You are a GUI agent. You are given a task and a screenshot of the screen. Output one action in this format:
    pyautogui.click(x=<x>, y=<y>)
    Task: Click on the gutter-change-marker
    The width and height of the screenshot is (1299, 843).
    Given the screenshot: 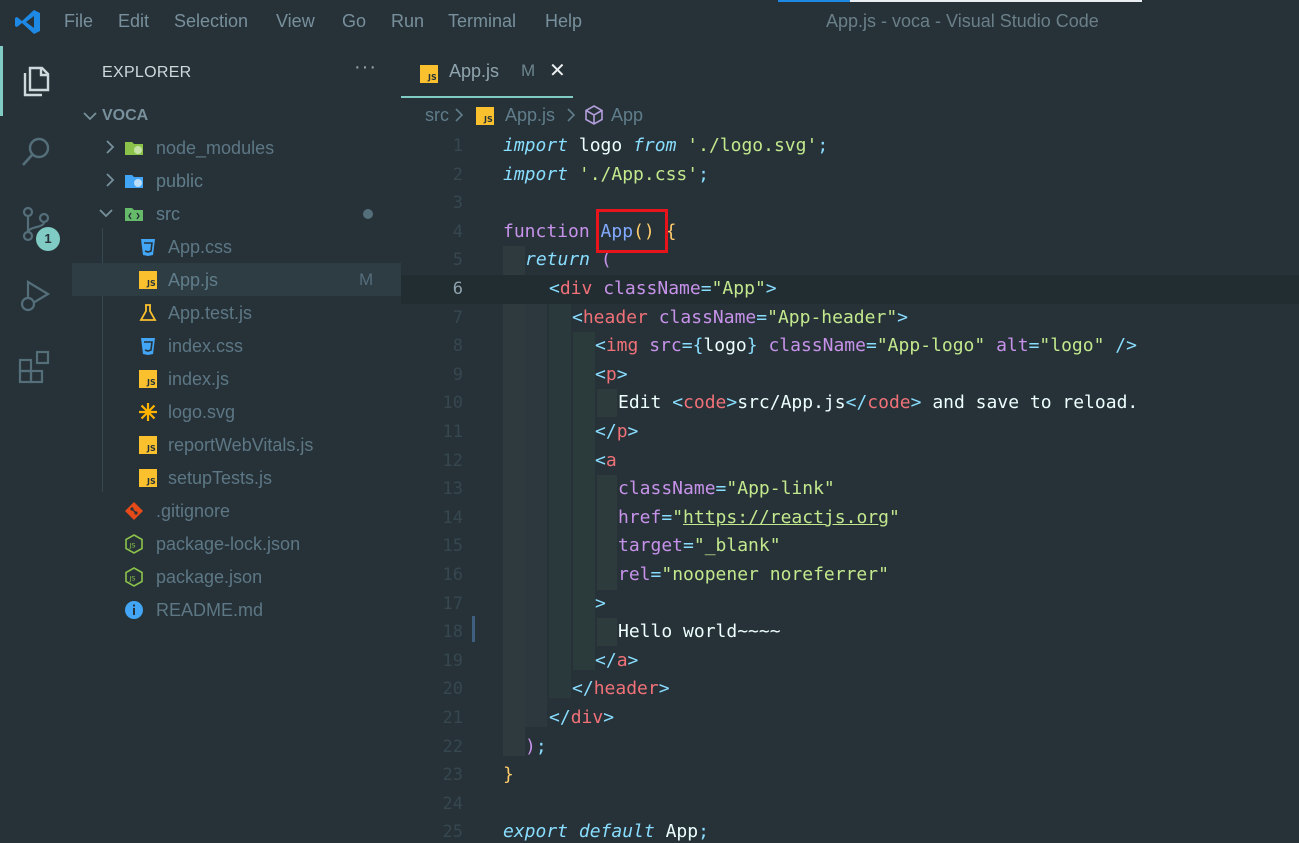 What is the action you would take?
    pyautogui.click(x=473, y=629)
    